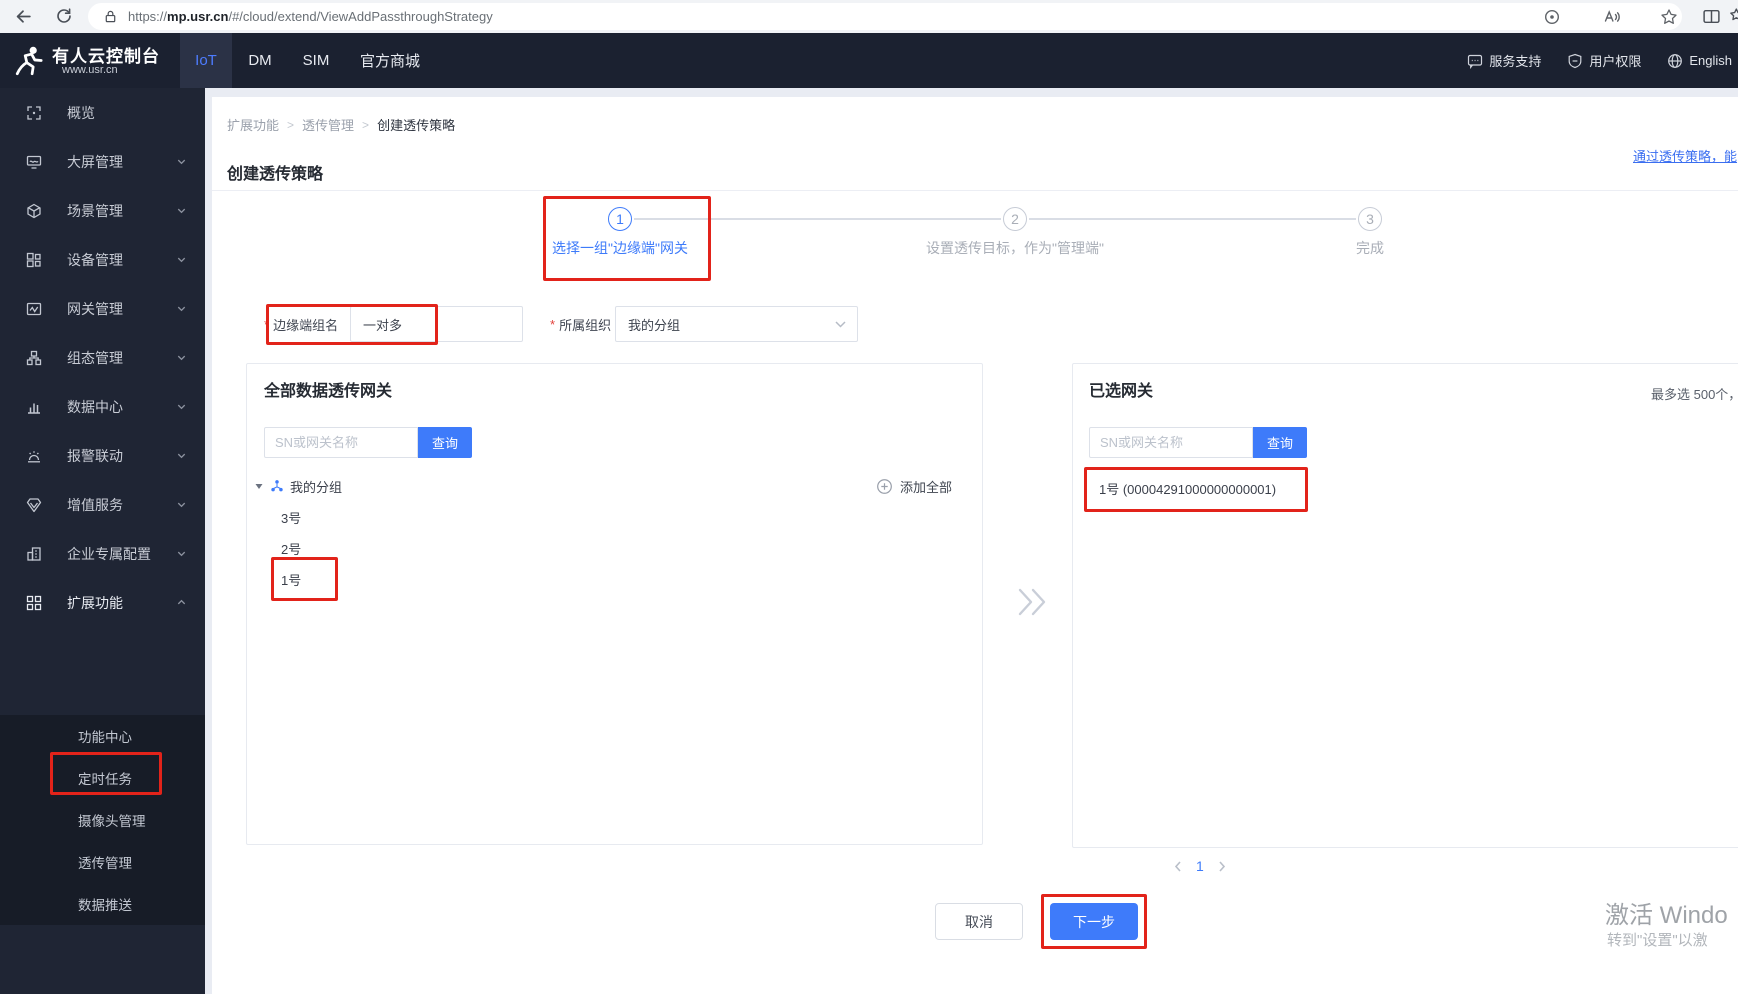 This screenshot has width=1738, height=994. What do you see at coordinates (1280, 442) in the screenshot?
I see `selected-search-button: 查询` at bounding box center [1280, 442].